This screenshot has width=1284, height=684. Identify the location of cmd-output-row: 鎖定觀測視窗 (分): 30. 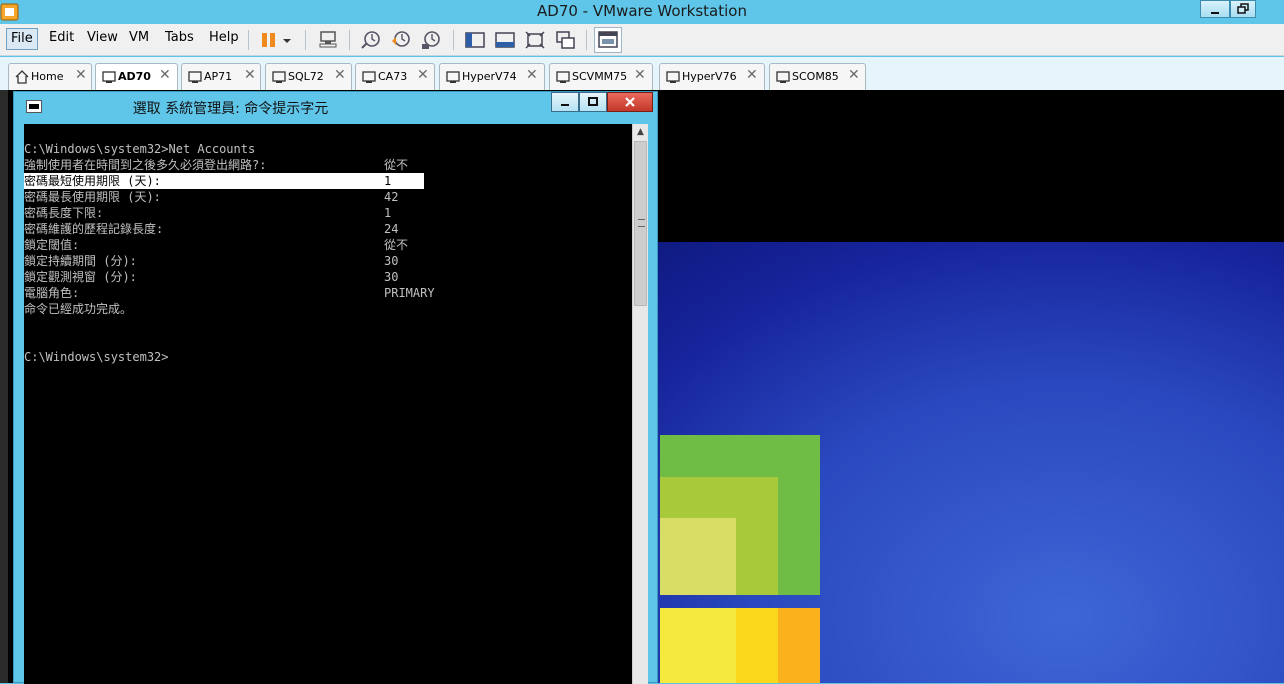
(224, 277).